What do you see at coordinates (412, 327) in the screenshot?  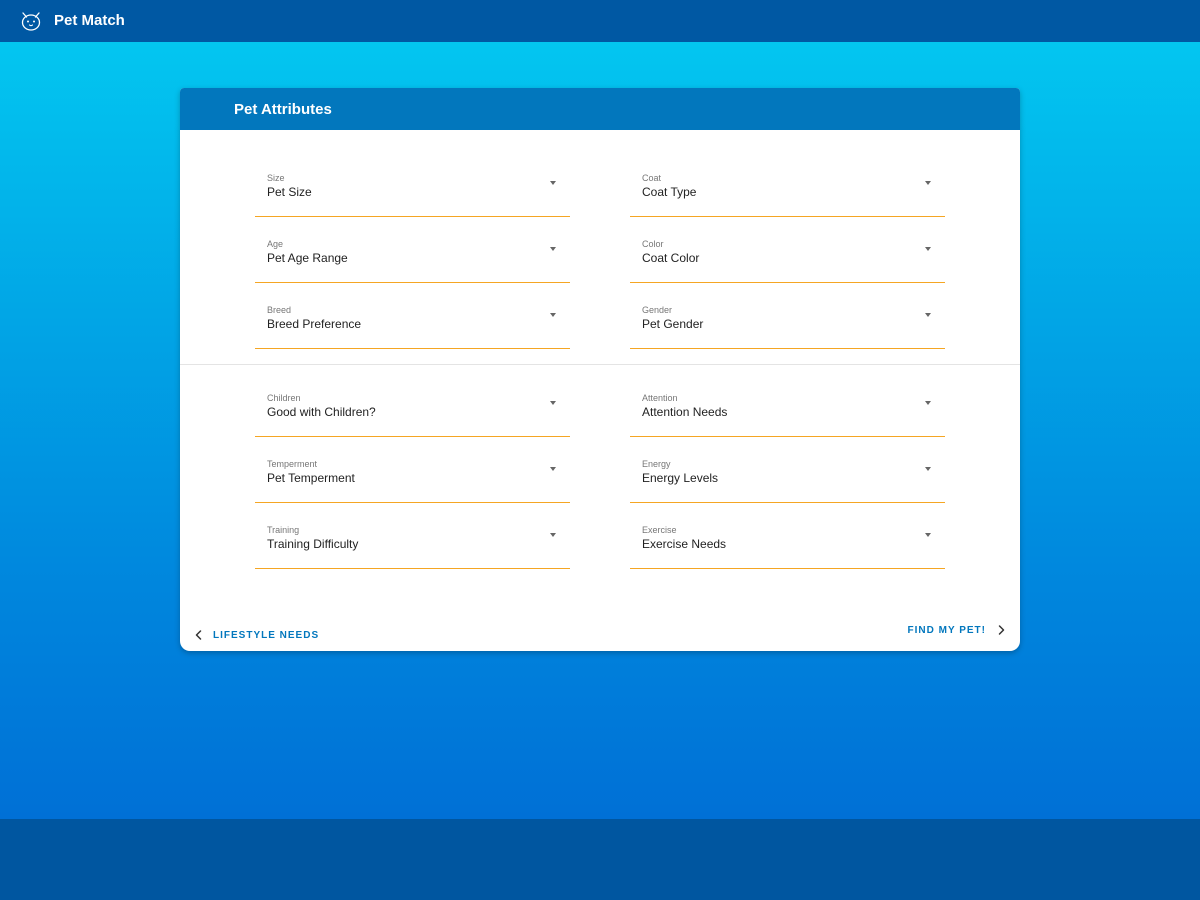 I see `breed-select: Breed Breed Preference` at bounding box center [412, 327].